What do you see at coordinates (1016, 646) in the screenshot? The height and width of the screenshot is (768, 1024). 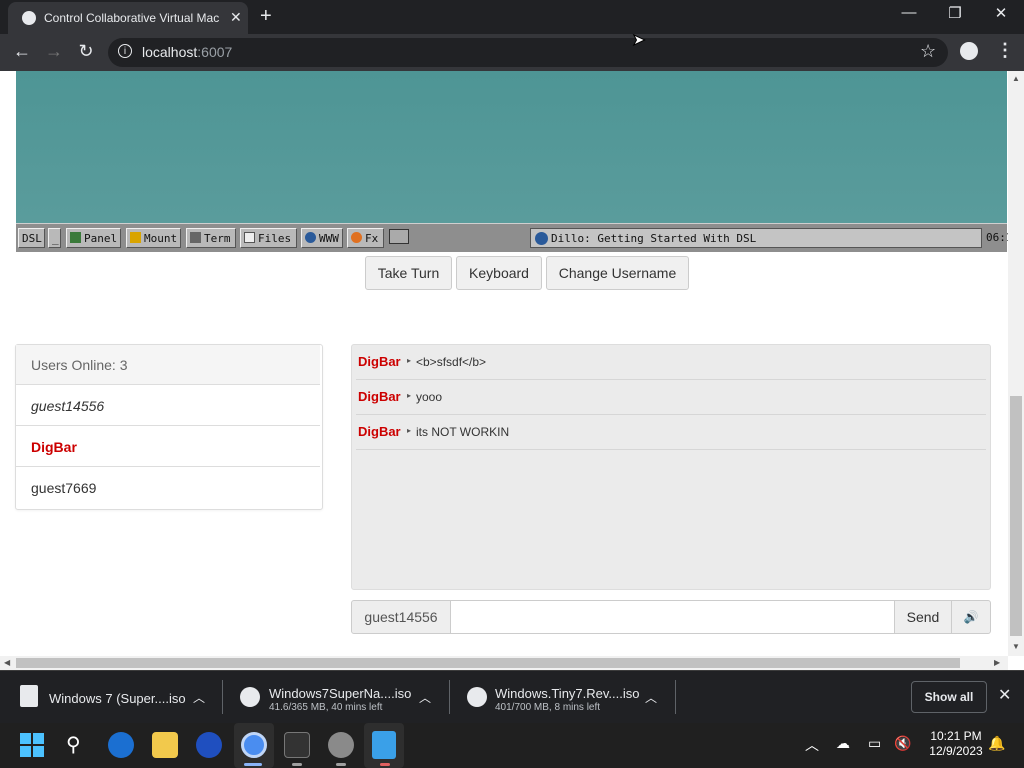 I see `scroll-down-icon: ▼` at bounding box center [1016, 646].